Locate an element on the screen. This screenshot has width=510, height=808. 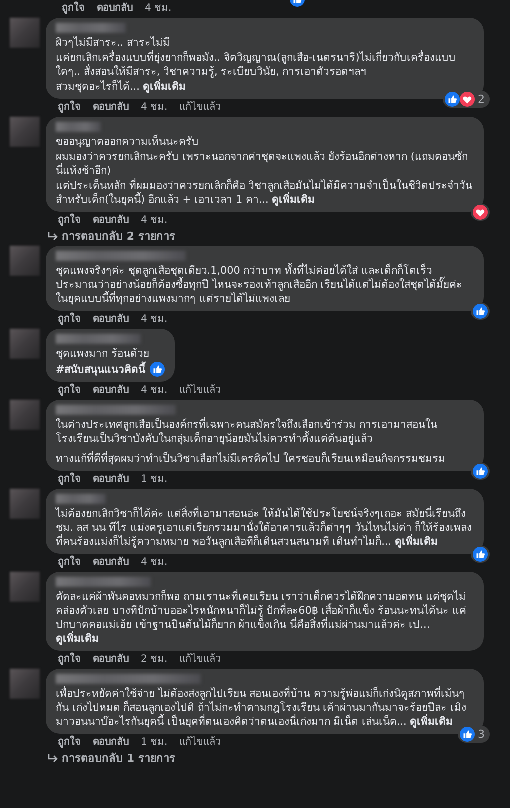
comment-text: แต่ประเด็นหลัก ที่ผมมองว่าควรยกเลิกก็คือ วิชาลูกเสือมันไม่ได้มีความจำเป็นในชีวิตประจำวันสำหรับเด็ก(ในยุคนี้) อีกแล้ว + เอาเวลา 1 คา... ดูเพิ่มเติม is located at coordinates (265, 193).